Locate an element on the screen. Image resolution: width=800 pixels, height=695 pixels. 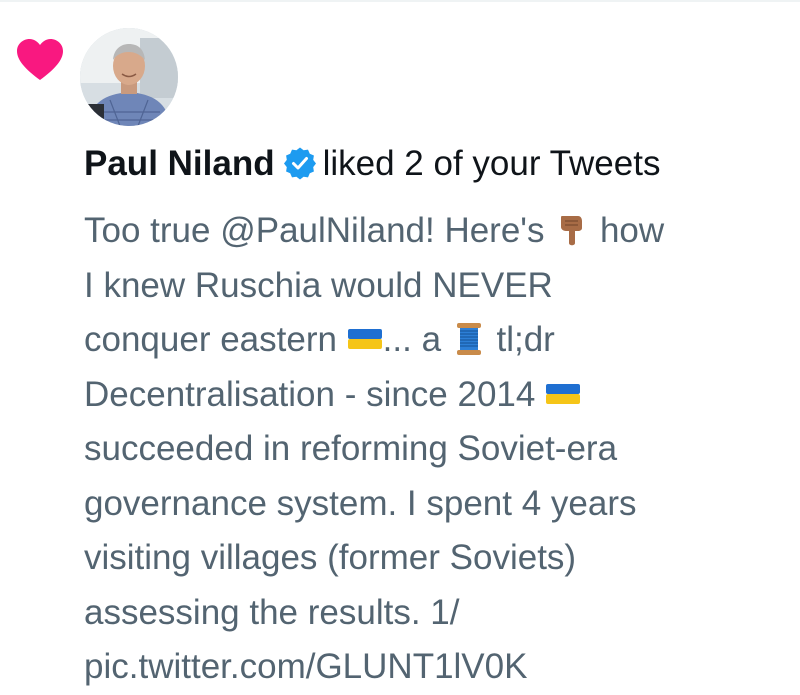
avatar is located at coordinates (129, 77).